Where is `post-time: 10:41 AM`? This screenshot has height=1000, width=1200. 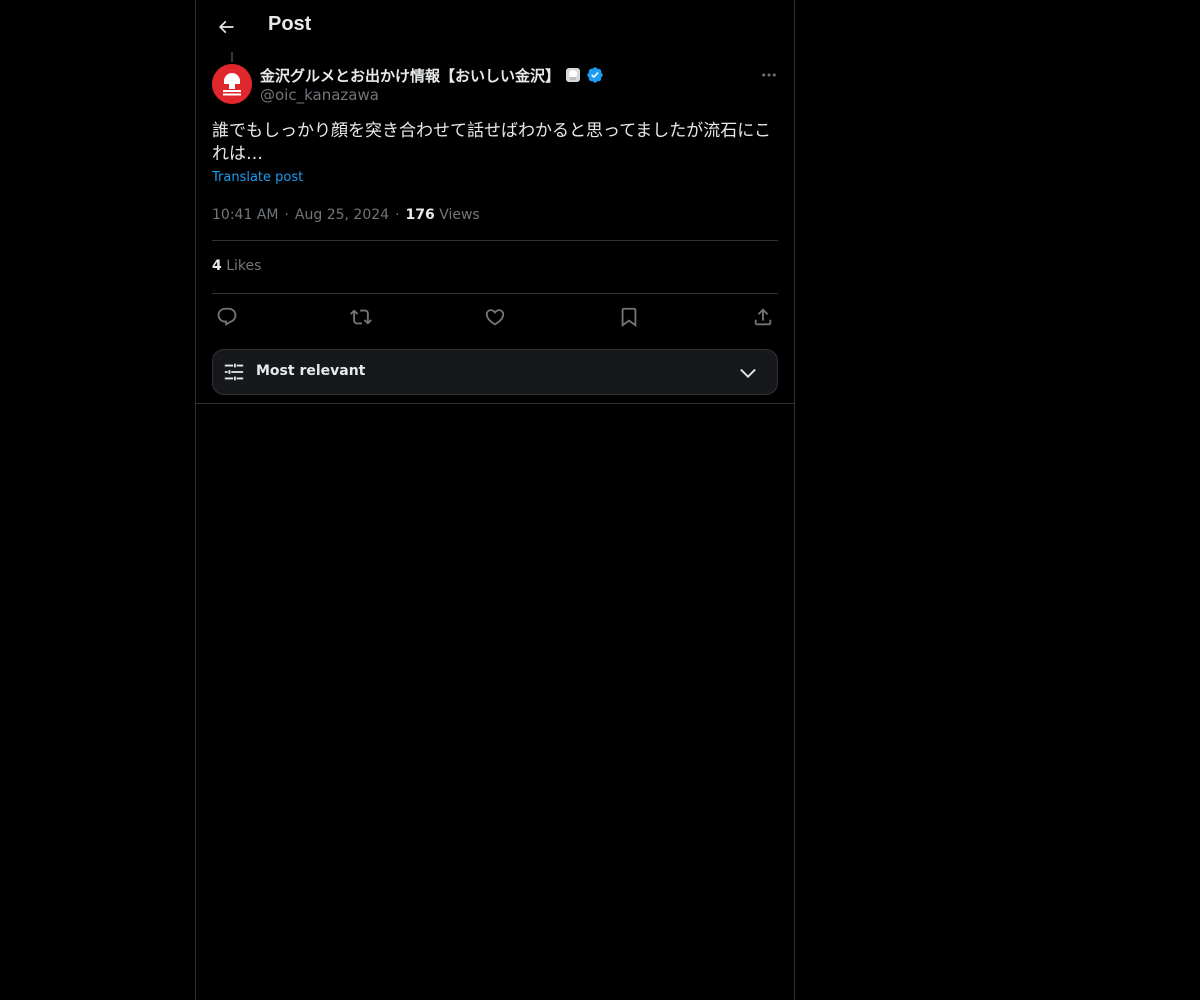
post-time: 10:41 AM is located at coordinates (245, 215).